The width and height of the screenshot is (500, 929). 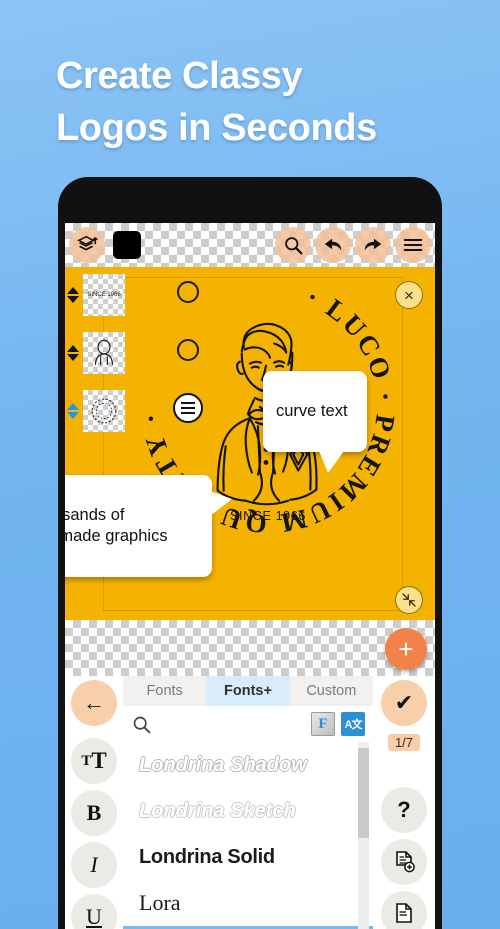 What do you see at coordinates (353, 724) in the screenshot?
I see `translate-button: A文` at bounding box center [353, 724].